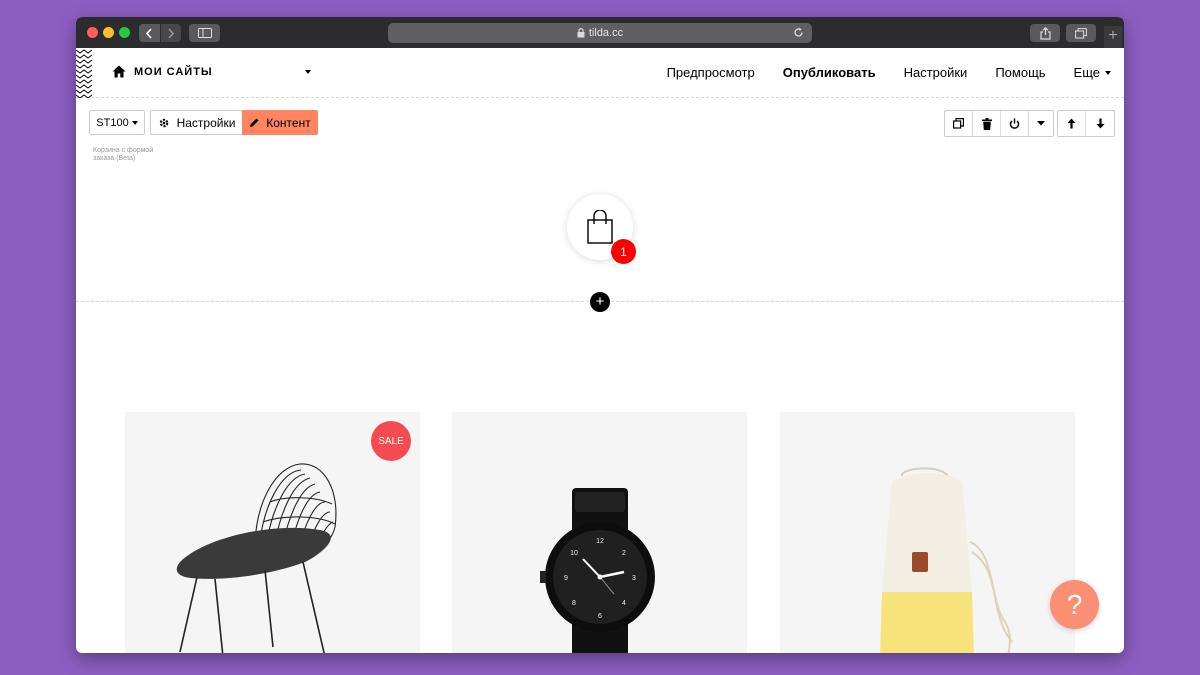 This screenshot has height=675, width=1200. What do you see at coordinates (206, 122) in the screenshot?
I see `block-settings-label: Настройки` at bounding box center [206, 122].